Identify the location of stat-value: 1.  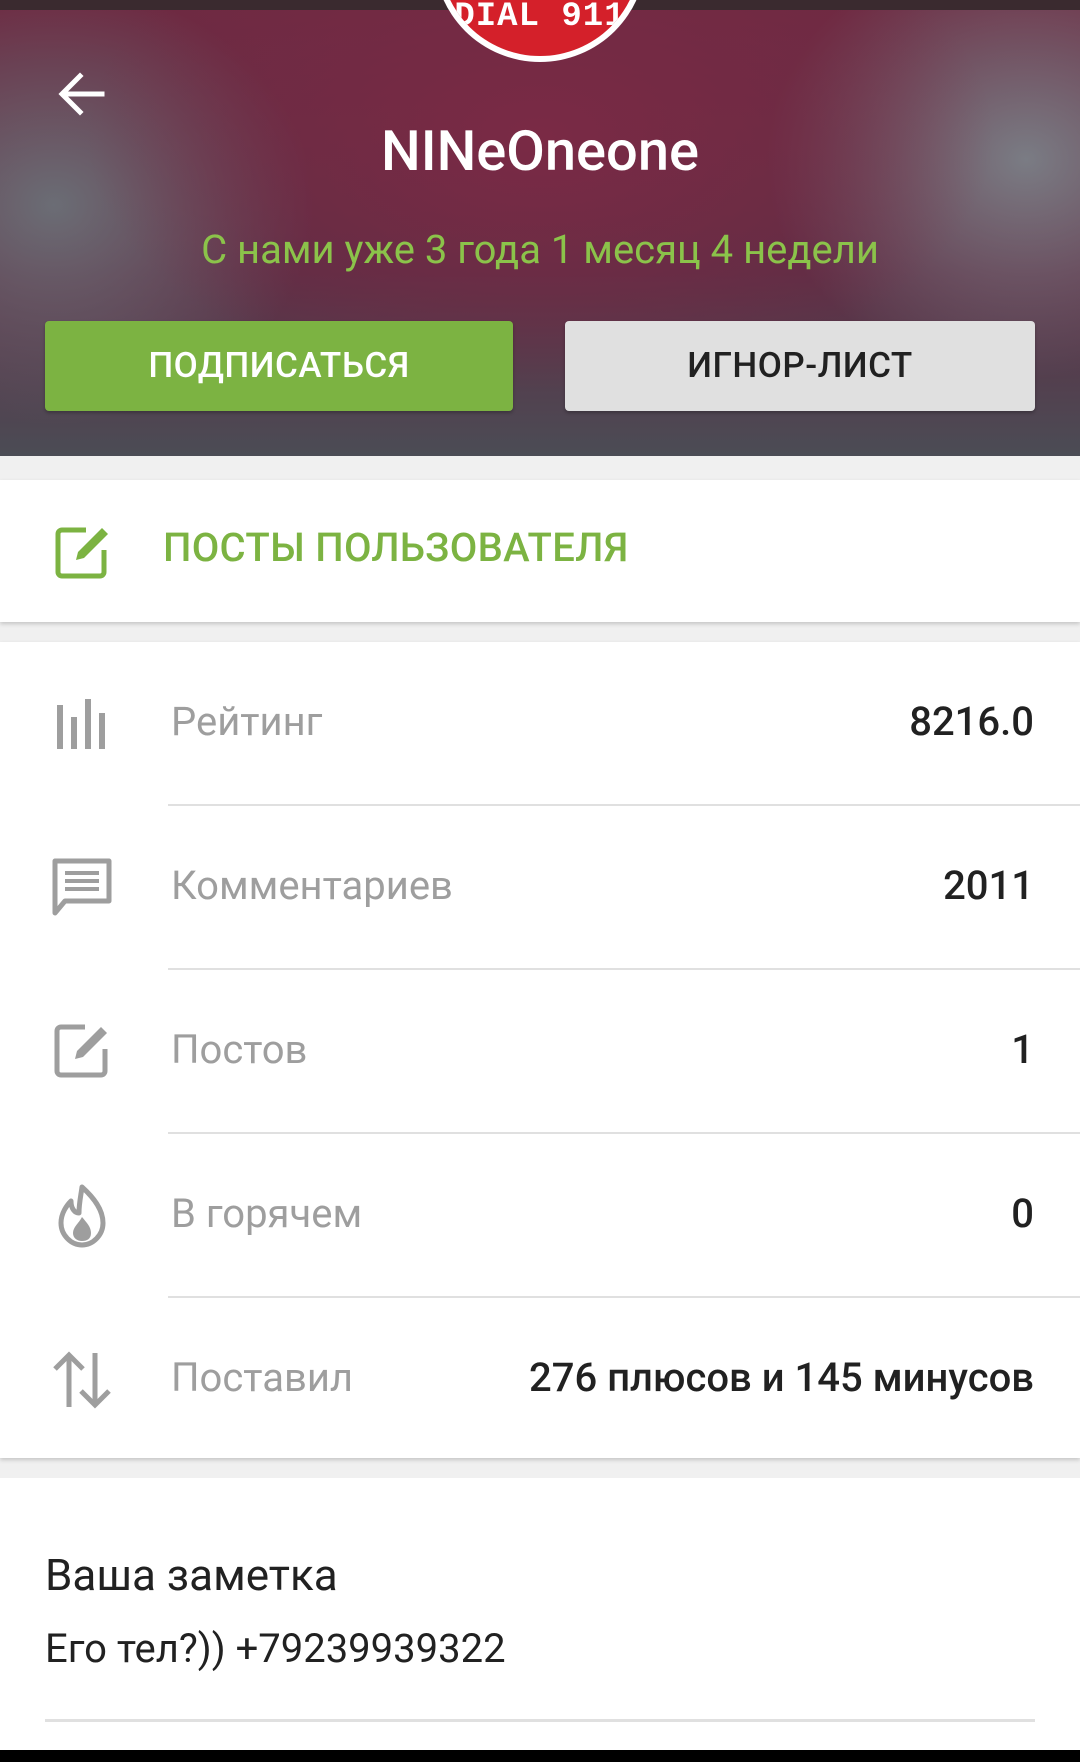
(1022, 1049).